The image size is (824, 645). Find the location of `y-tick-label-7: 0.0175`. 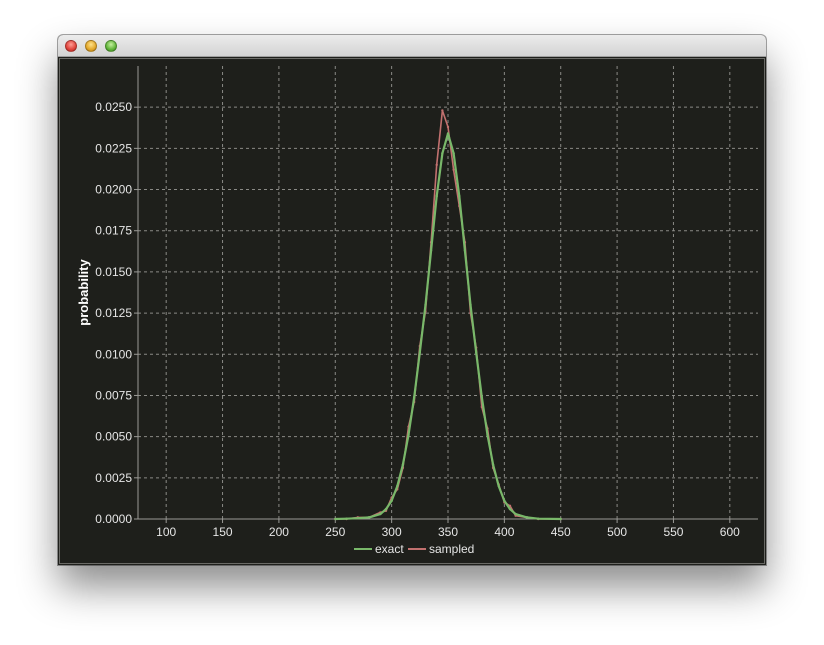

y-tick-label-7: 0.0175 is located at coordinates (113, 231).